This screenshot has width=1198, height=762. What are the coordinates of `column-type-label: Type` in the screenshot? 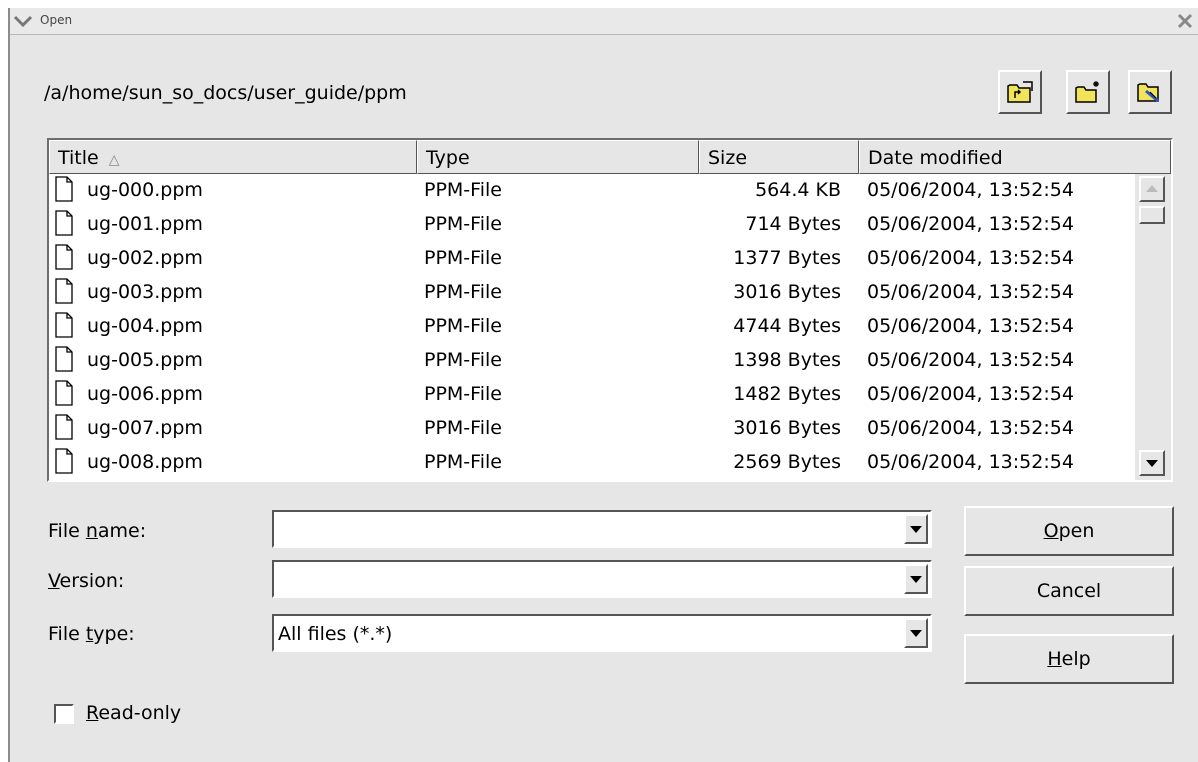 It's located at (448, 158).